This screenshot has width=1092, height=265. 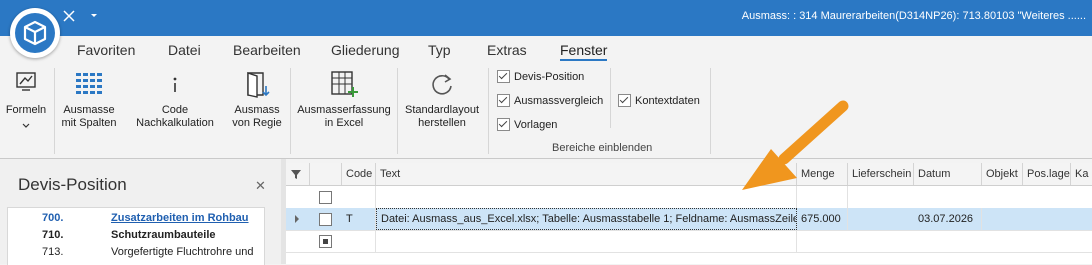 I want to click on ausmass-regie-label: Ausmass von Regie, so click(x=257, y=116).